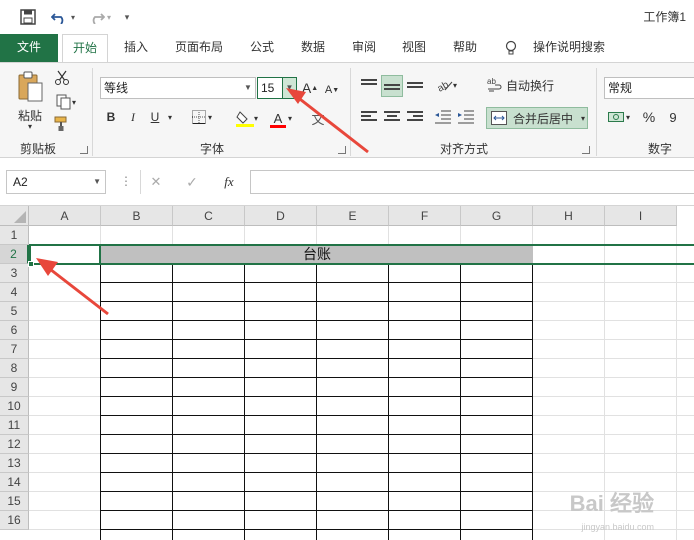 The width and height of the screenshot is (694, 540). What do you see at coordinates (72, 287) in the screenshot?
I see `arrow-to-cell-a2` at bounding box center [72, 287].